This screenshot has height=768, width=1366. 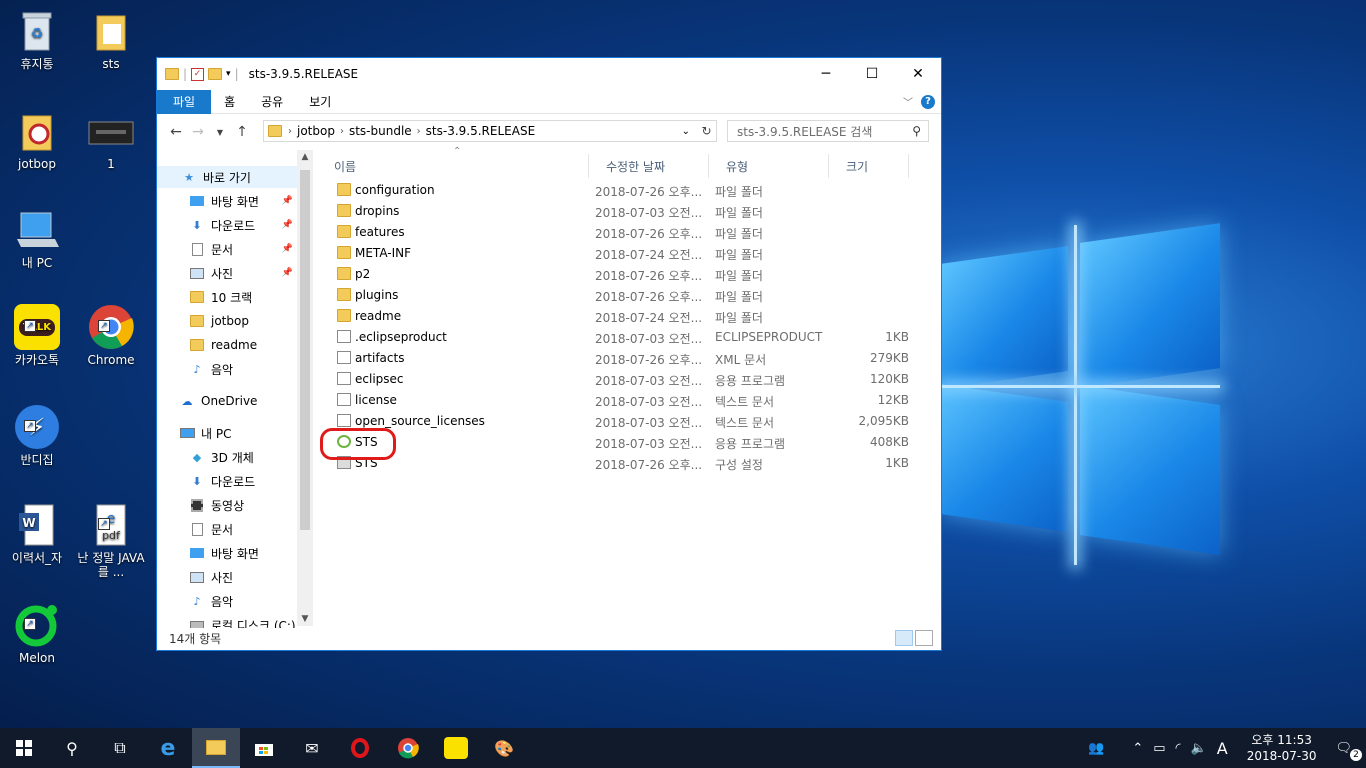 I want to click on file-row: dropins 2018-07-03 오전... 파일 폴더, so click(x=607, y=211).